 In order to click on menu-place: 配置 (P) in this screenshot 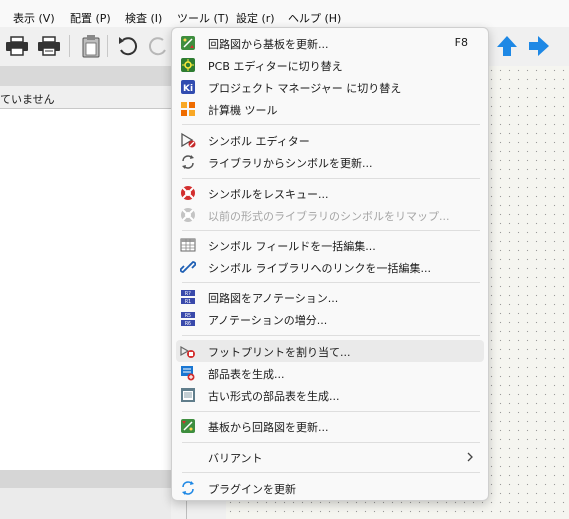, I will do `click(90, 18)`.